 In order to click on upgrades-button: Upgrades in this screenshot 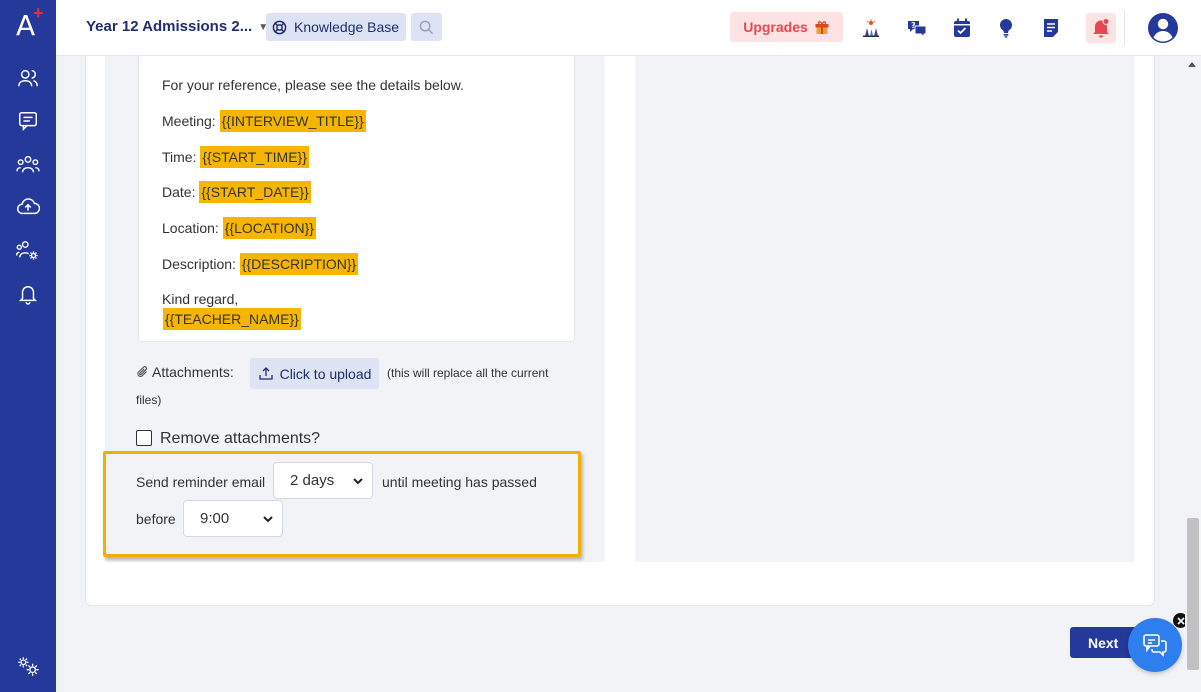, I will do `click(786, 27)`.